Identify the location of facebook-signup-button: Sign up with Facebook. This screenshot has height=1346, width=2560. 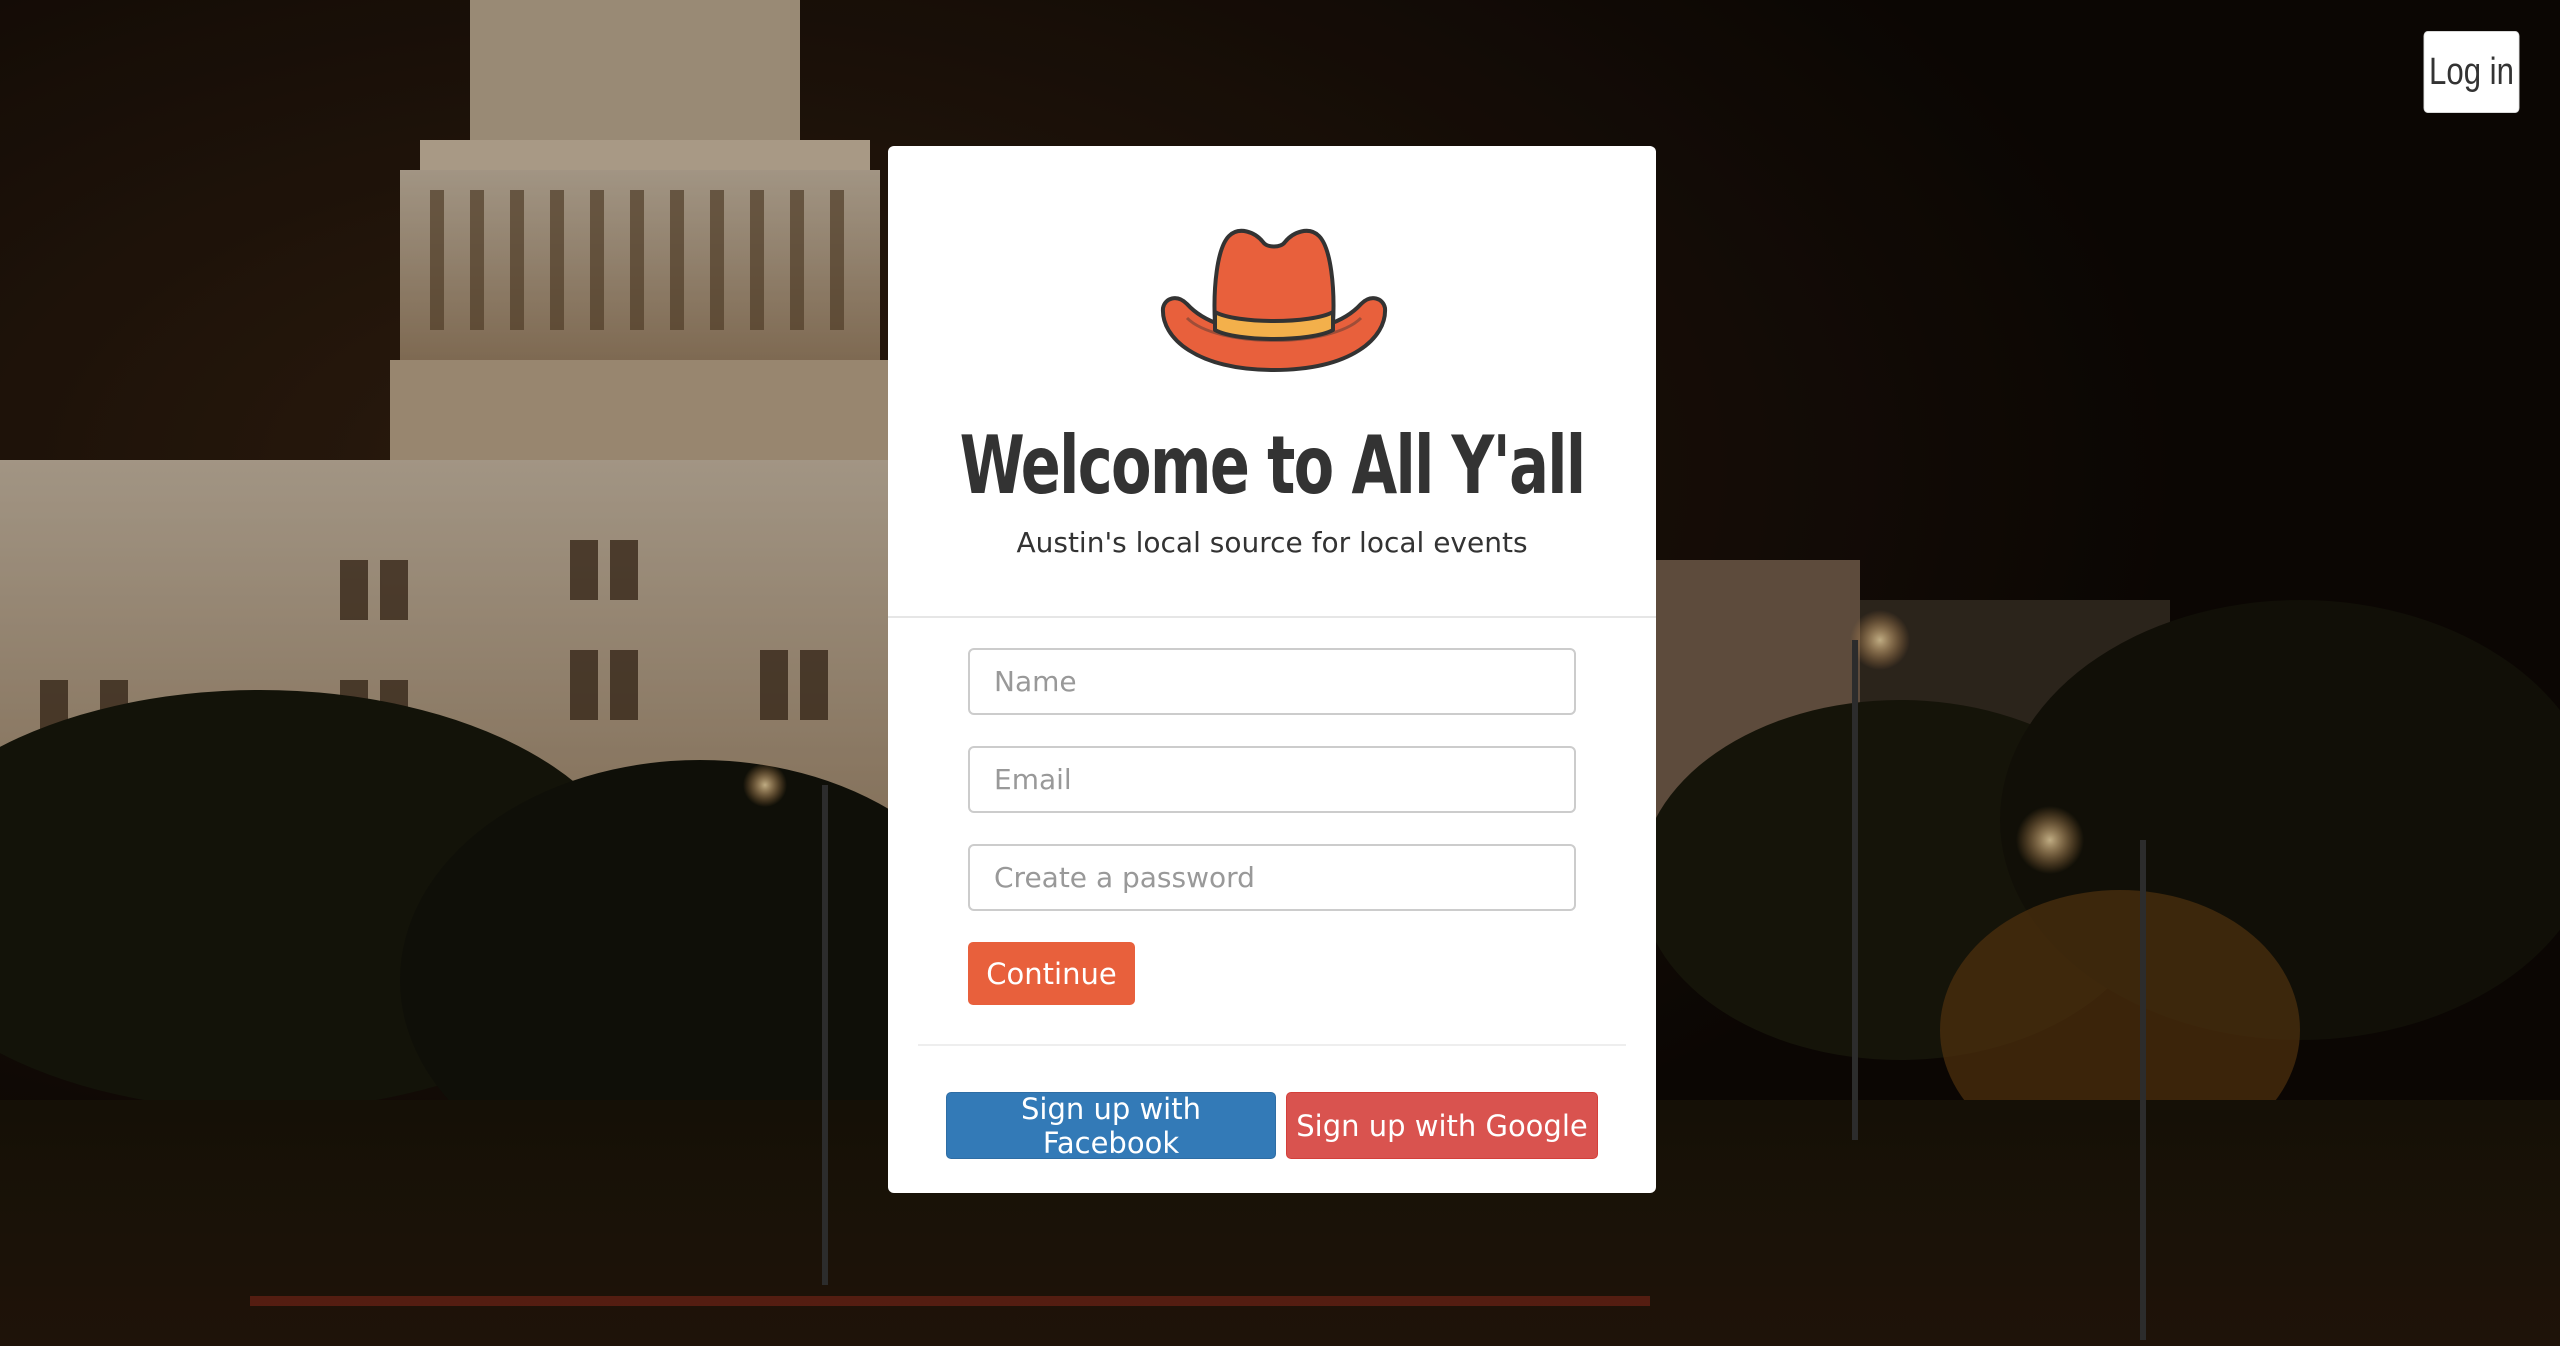
(1111, 1125).